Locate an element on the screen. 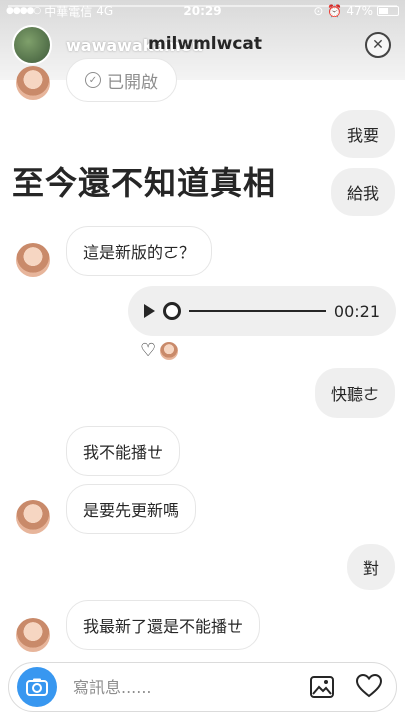  camera-button is located at coordinates (37, 687).